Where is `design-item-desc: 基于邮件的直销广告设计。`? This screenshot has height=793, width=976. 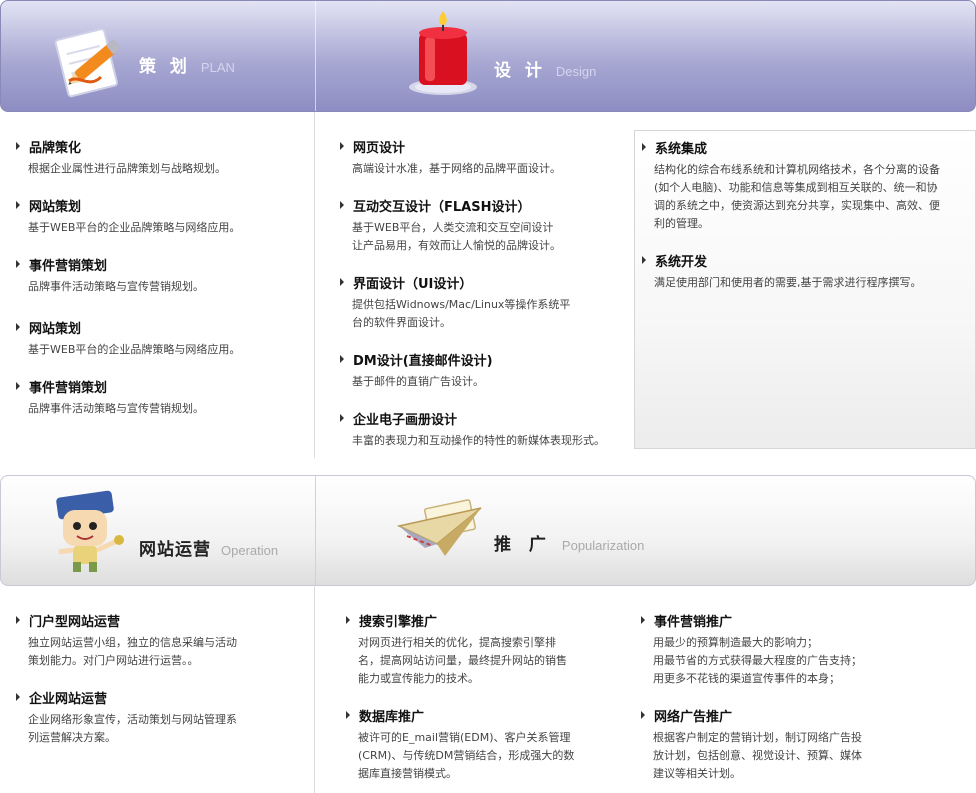 design-item-desc: 基于邮件的直销广告设计。 is located at coordinates (418, 381).